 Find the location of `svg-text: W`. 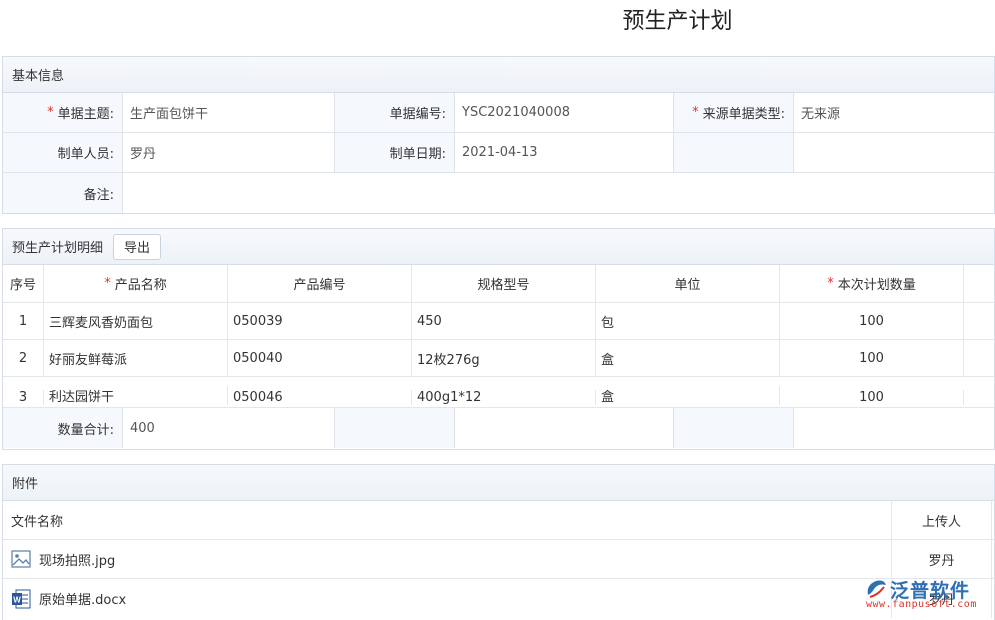

svg-text: W is located at coordinates (17, 599).